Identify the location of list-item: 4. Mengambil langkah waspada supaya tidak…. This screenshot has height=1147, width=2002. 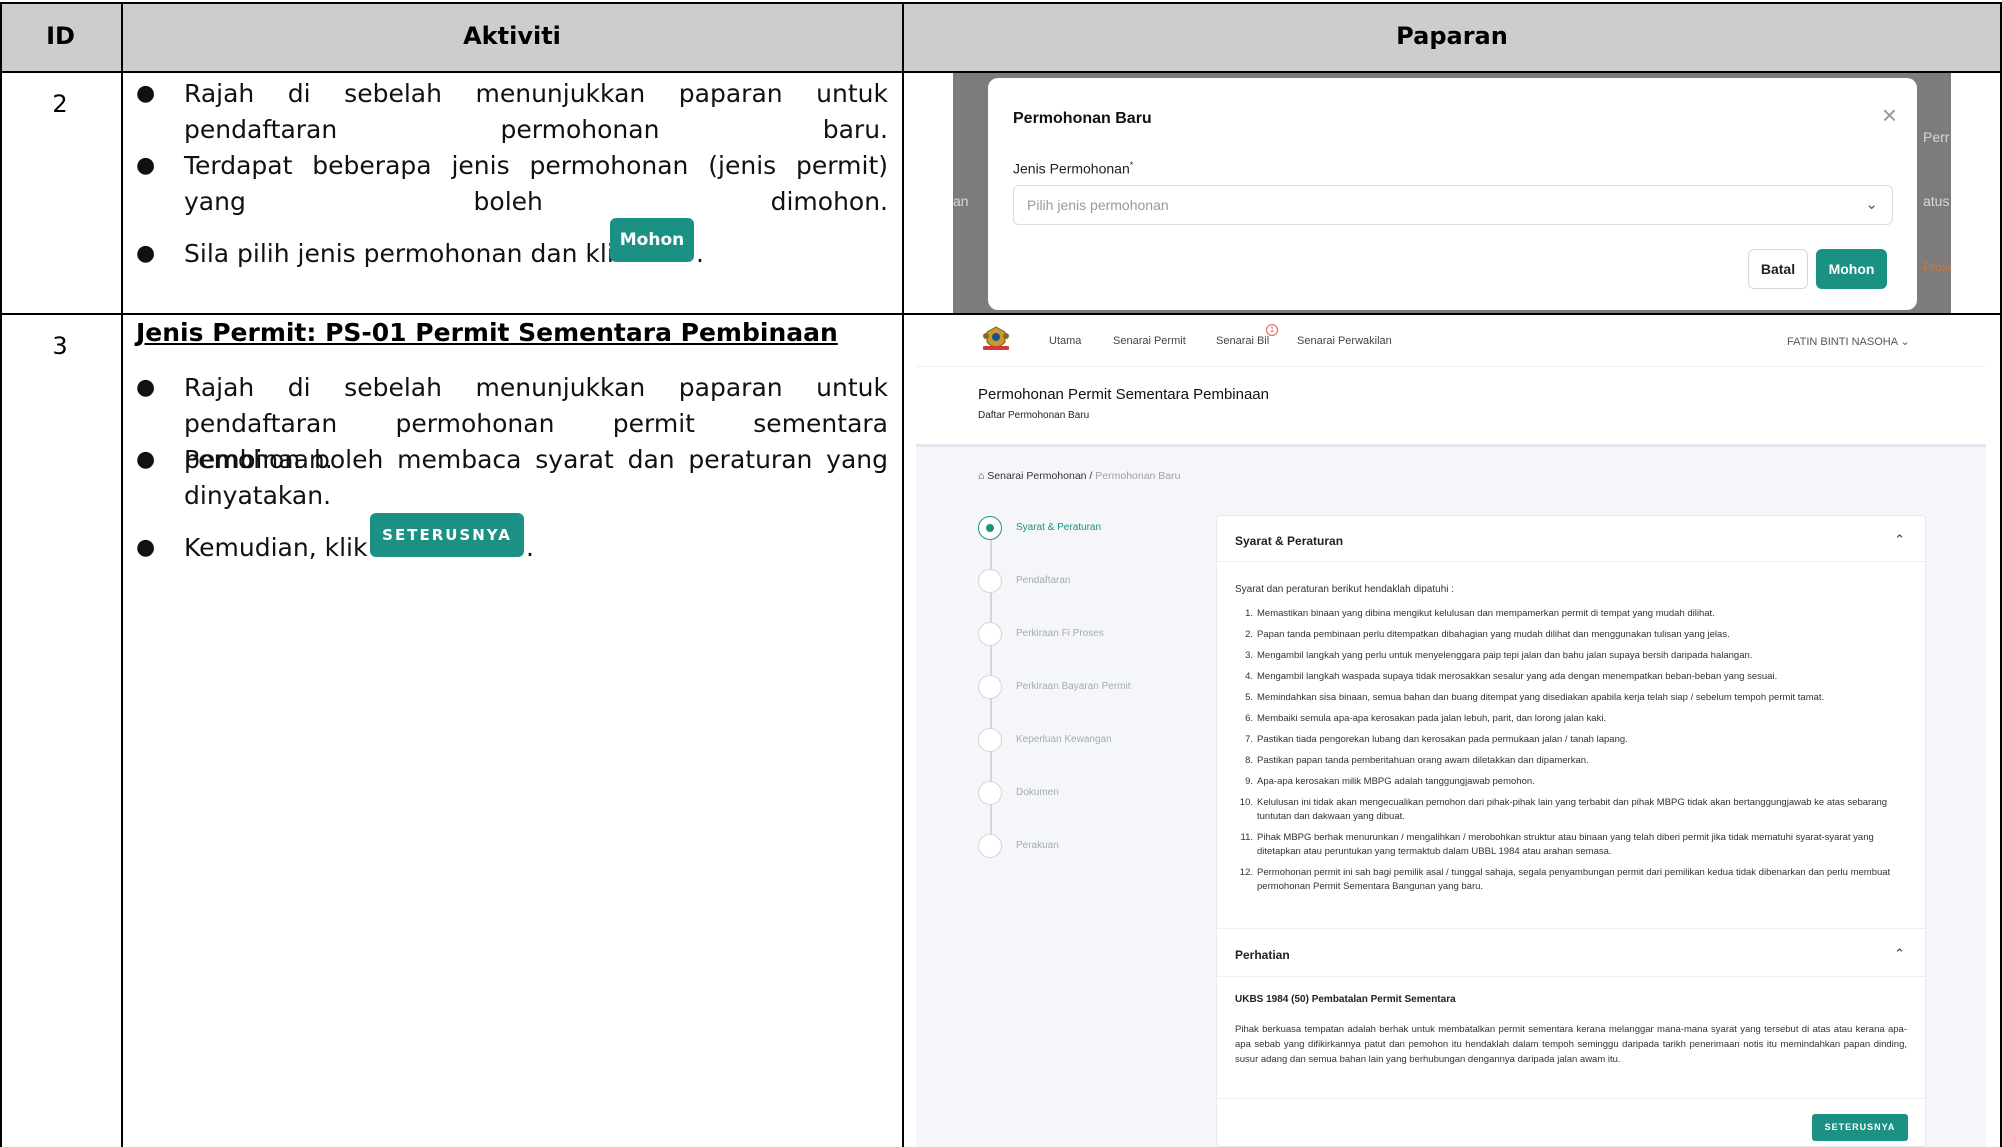
(1511, 676).